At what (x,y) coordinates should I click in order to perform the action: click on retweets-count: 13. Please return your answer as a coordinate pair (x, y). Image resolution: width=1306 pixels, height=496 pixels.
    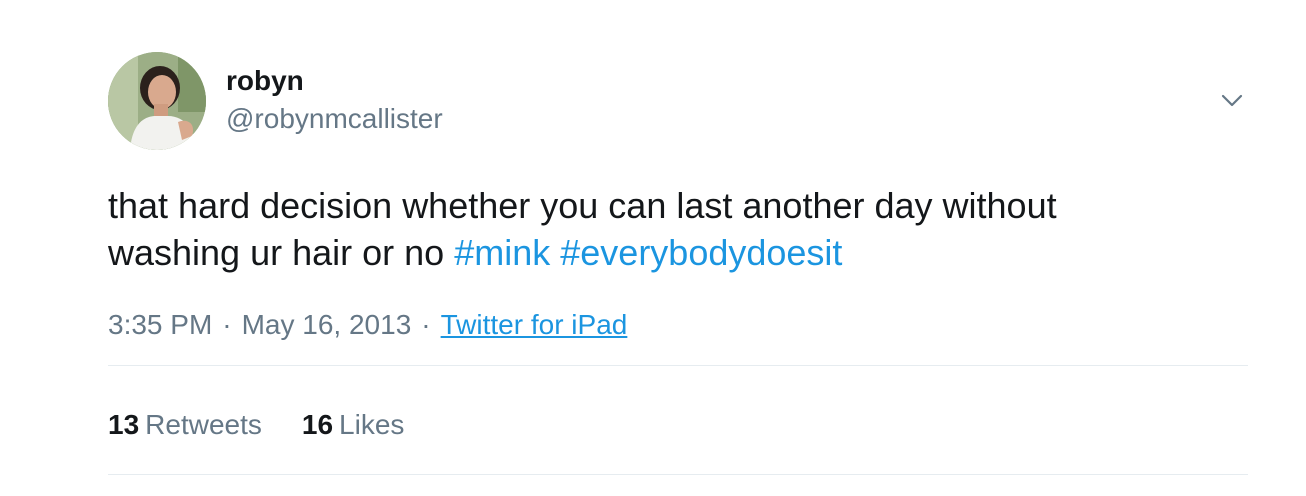
    Looking at the image, I should click on (124, 424).